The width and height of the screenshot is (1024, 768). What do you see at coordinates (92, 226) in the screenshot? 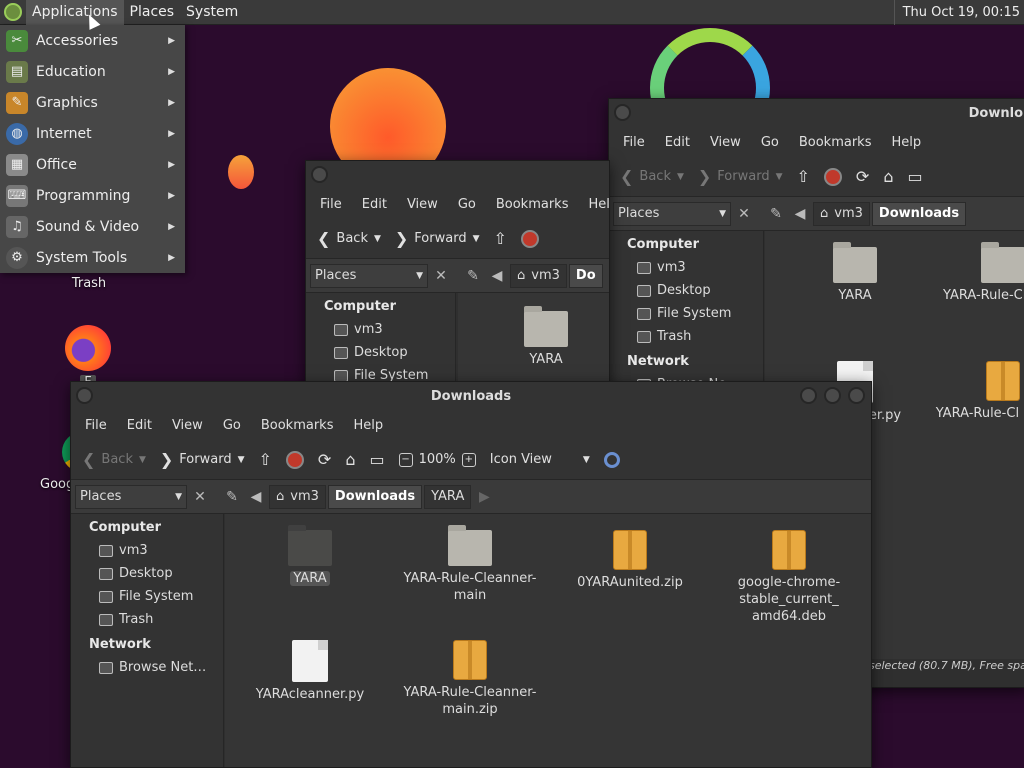
I see `menu-item-sound-video: ♫ Sound & Video ▶` at bounding box center [92, 226].